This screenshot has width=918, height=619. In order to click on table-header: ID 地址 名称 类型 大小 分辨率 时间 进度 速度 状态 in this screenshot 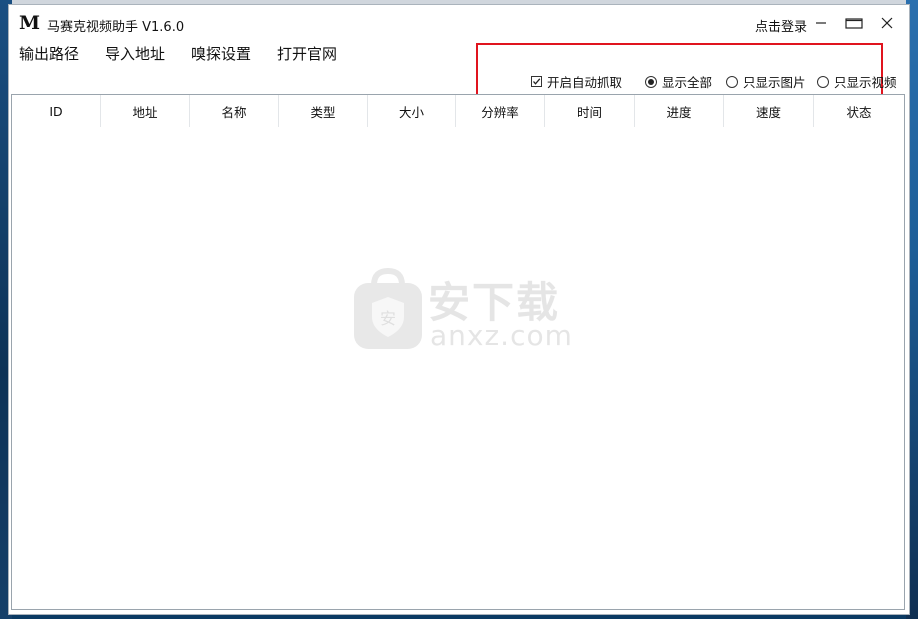, I will do `click(458, 111)`.